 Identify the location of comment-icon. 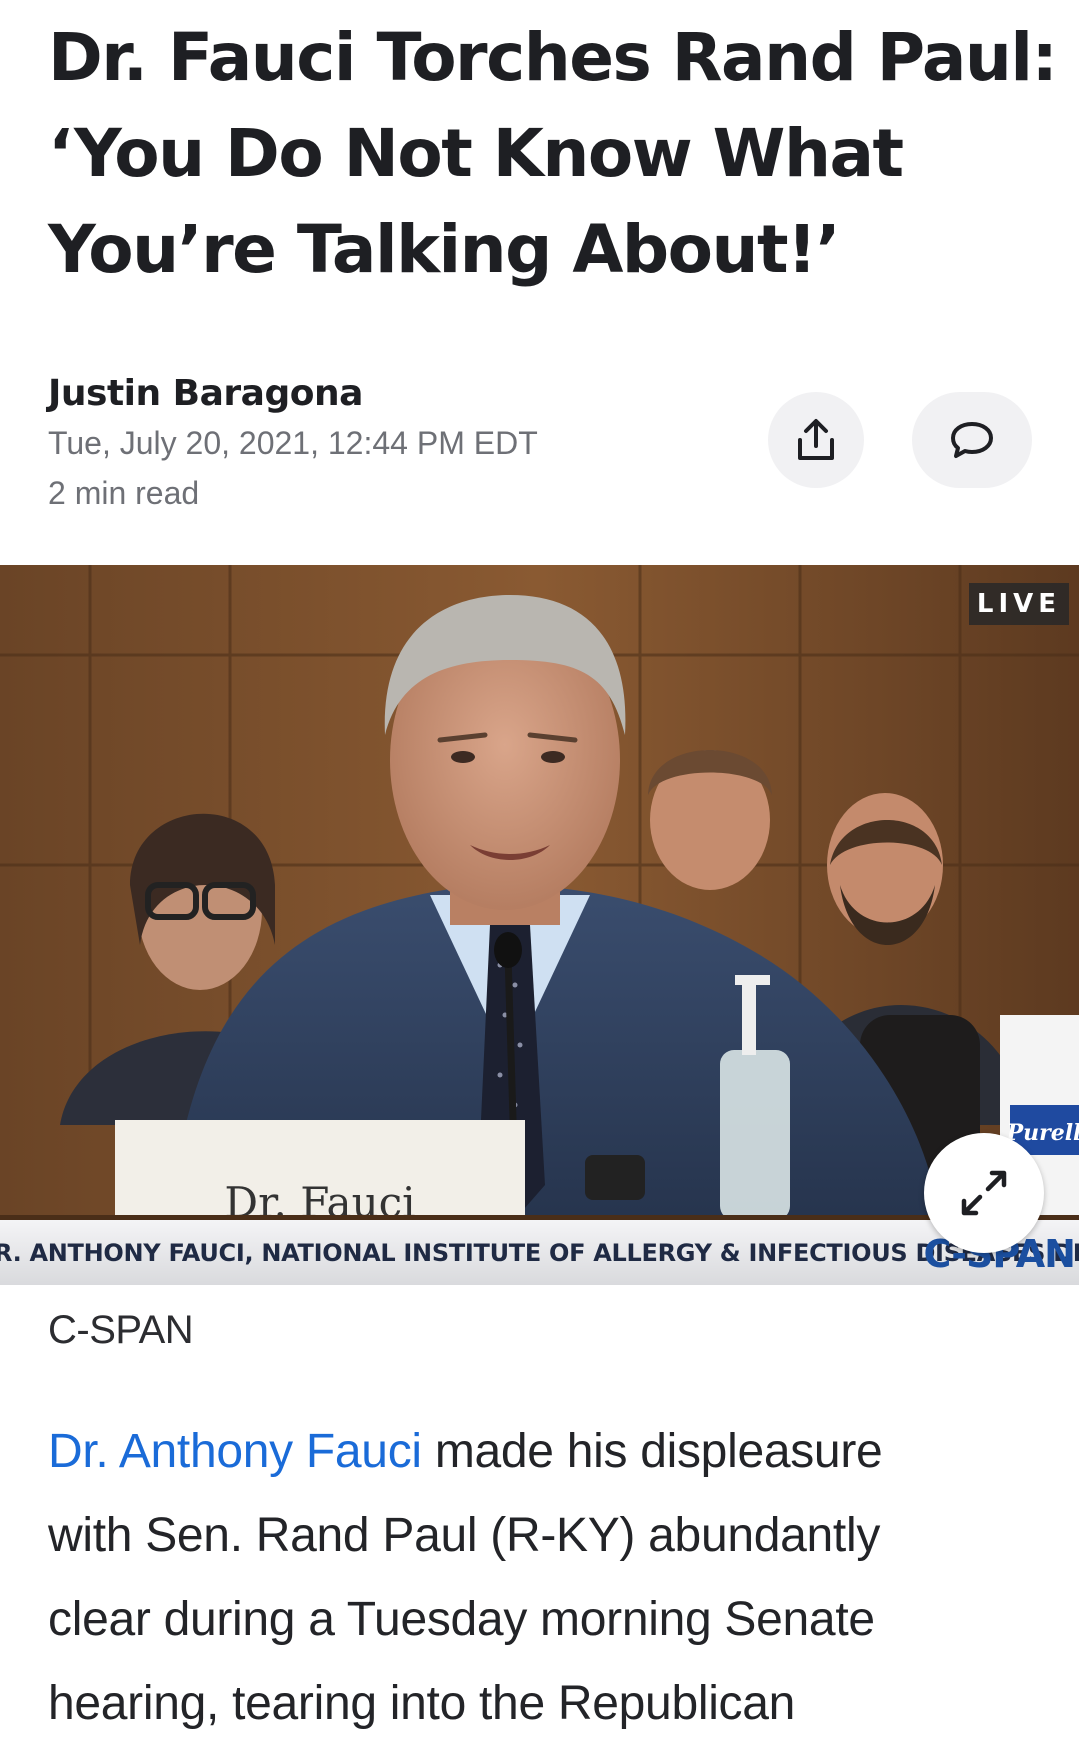
(972, 440).